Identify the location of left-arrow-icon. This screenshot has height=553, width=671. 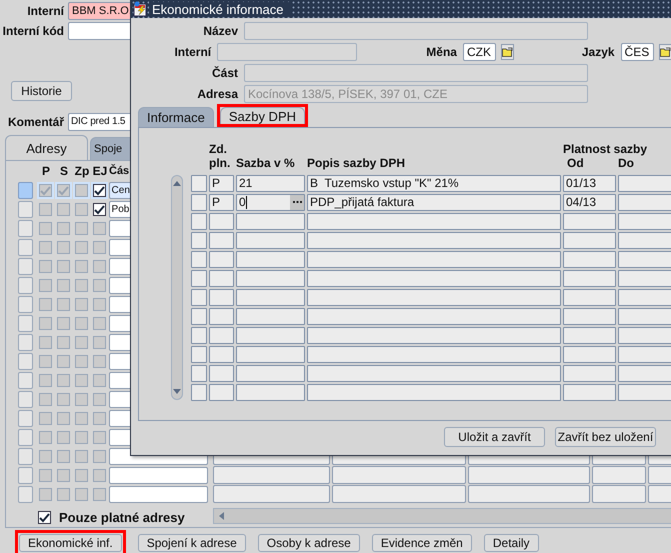
(222, 516).